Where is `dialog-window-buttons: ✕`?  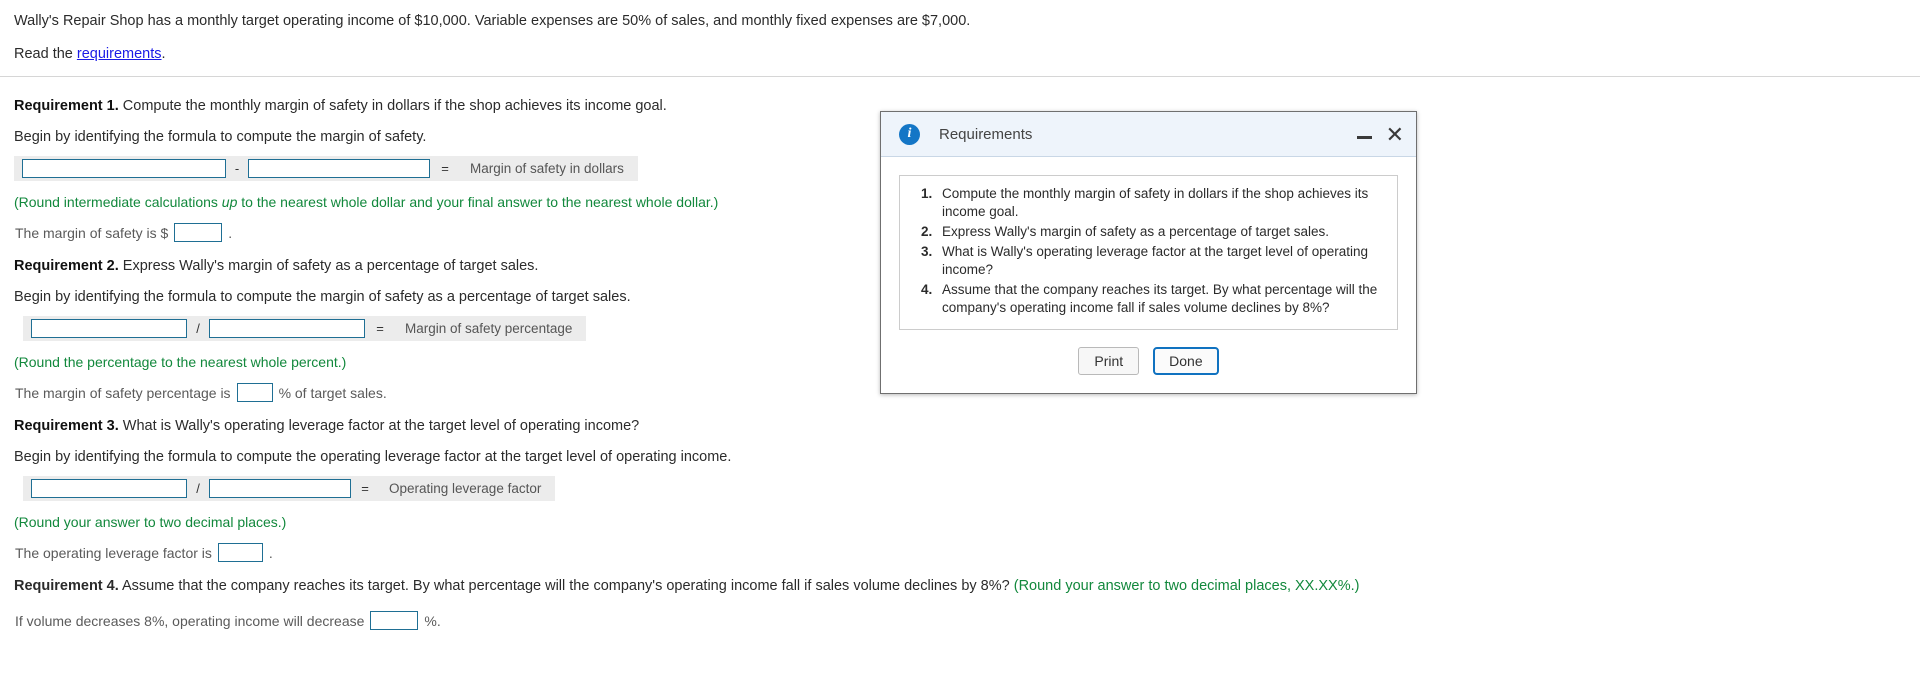 dialog-window-buttons: ✕ is located at coordinates (1380, 134).